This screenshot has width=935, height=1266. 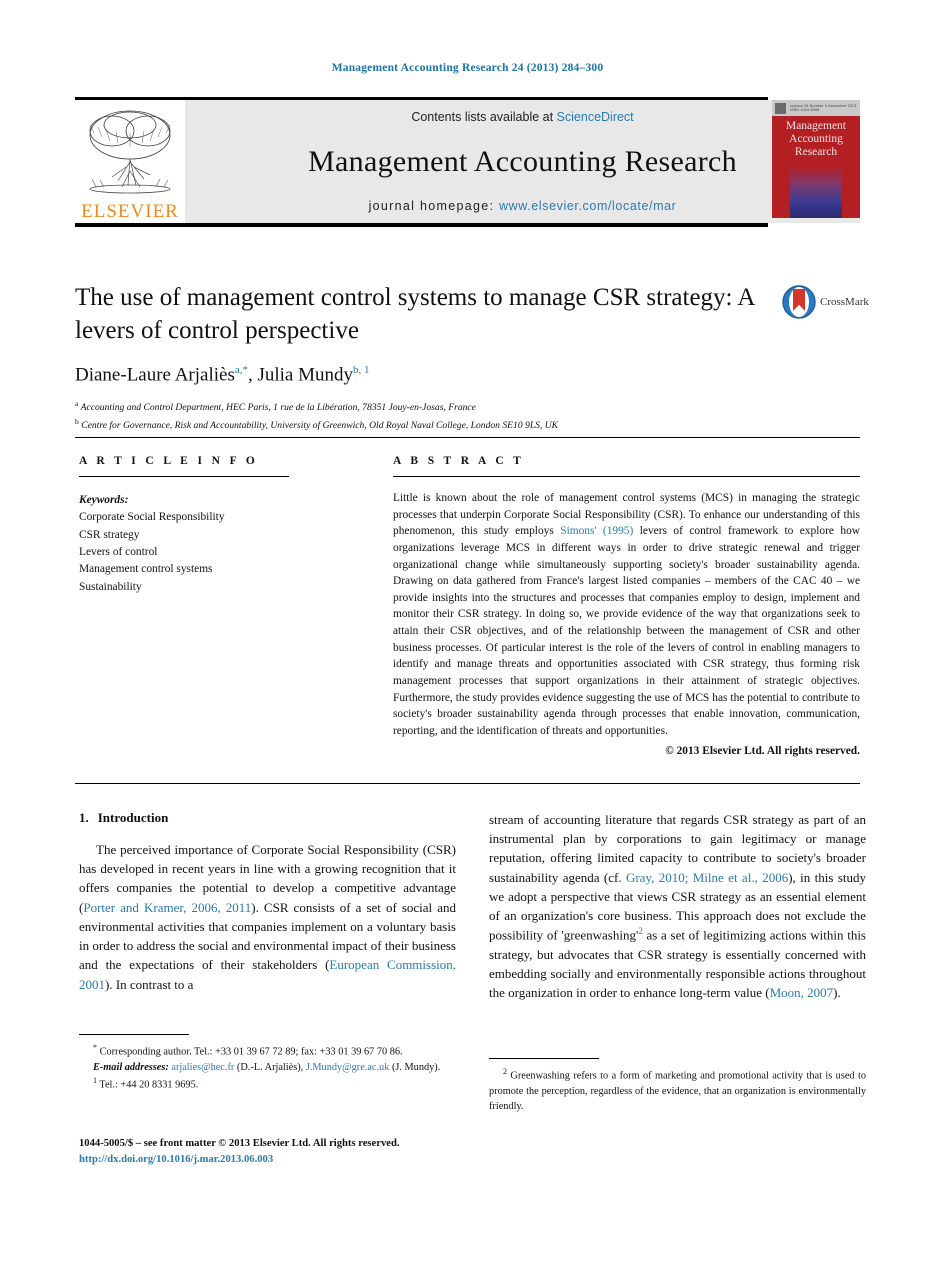 What do you see at coordinates (155, 375) in the screenshot?
I see `author-name-1: Diane-Laure Arjaliès` at bounding box center [155, 375].